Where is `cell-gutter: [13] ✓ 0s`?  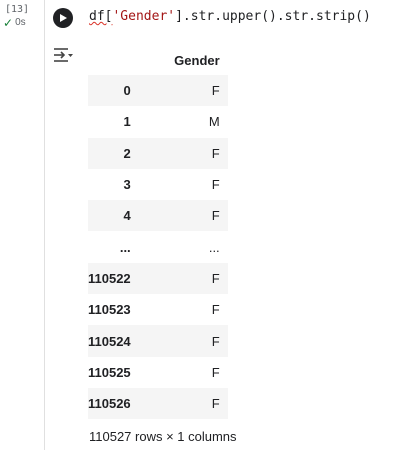 cell-gutter: [13] ✓ 0s is located at coordinates (22, 225).